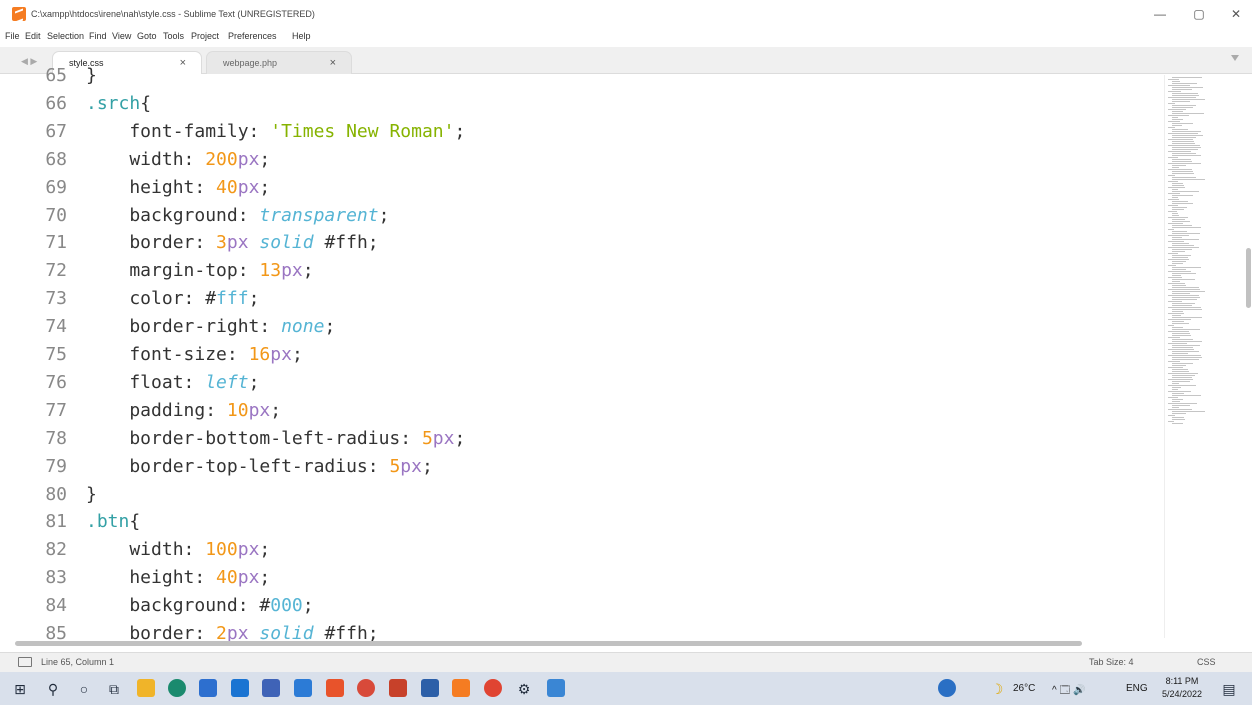 This screenshot has width=1252, height=705. Describe the element at coordinates (146, 688) in the screenshot. I see `file-explorer-icon` at that location.